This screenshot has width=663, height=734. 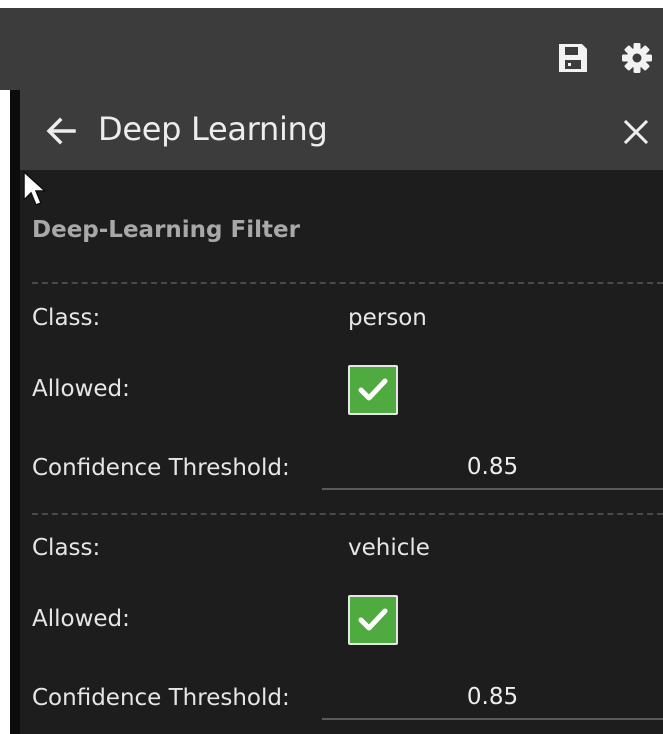 I want to click on mouse-cursor-icon, so click(x=35, y=188).